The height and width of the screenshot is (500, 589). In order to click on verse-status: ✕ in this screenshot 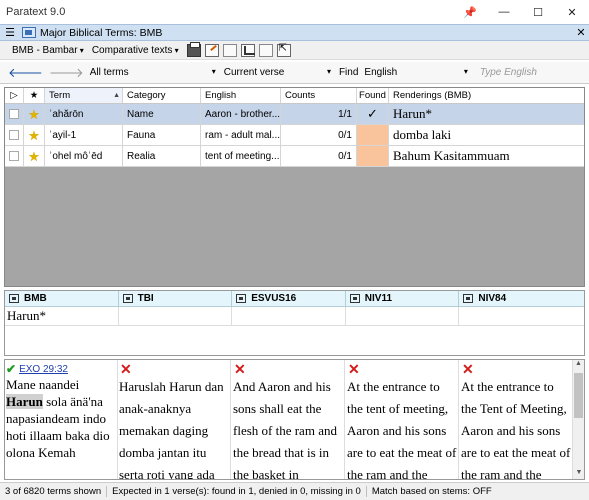, I will do `click(288, 368)`.